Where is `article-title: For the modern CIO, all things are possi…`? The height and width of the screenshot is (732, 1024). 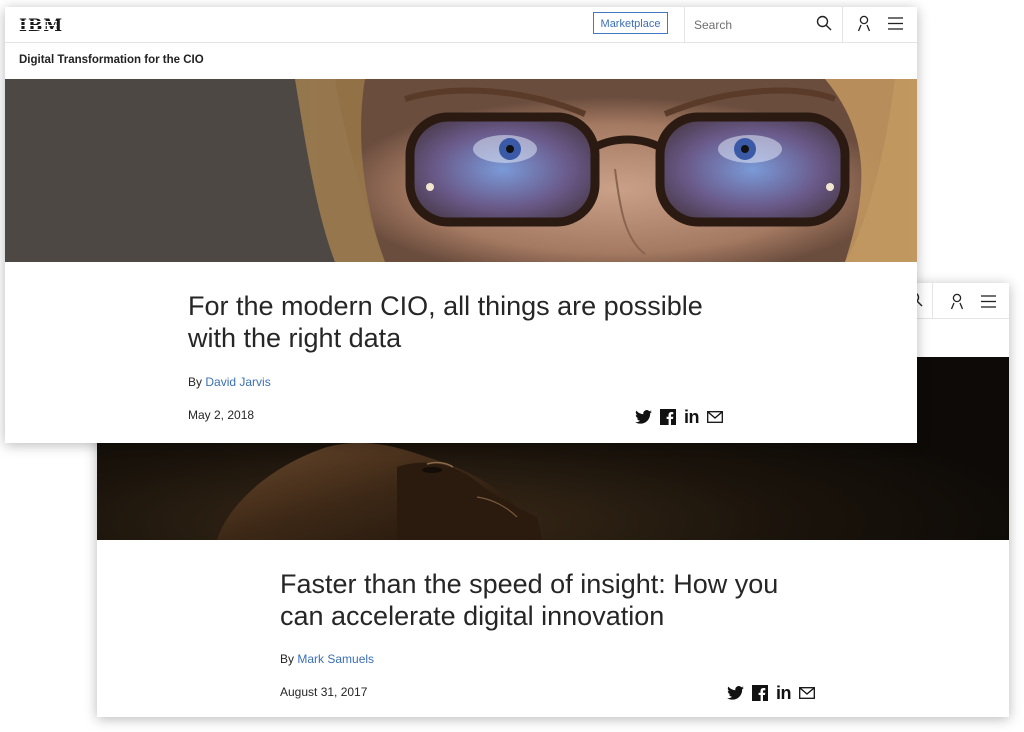 article-title: For the modern CIO, all things are possi… is located at coordinates (445, 322).